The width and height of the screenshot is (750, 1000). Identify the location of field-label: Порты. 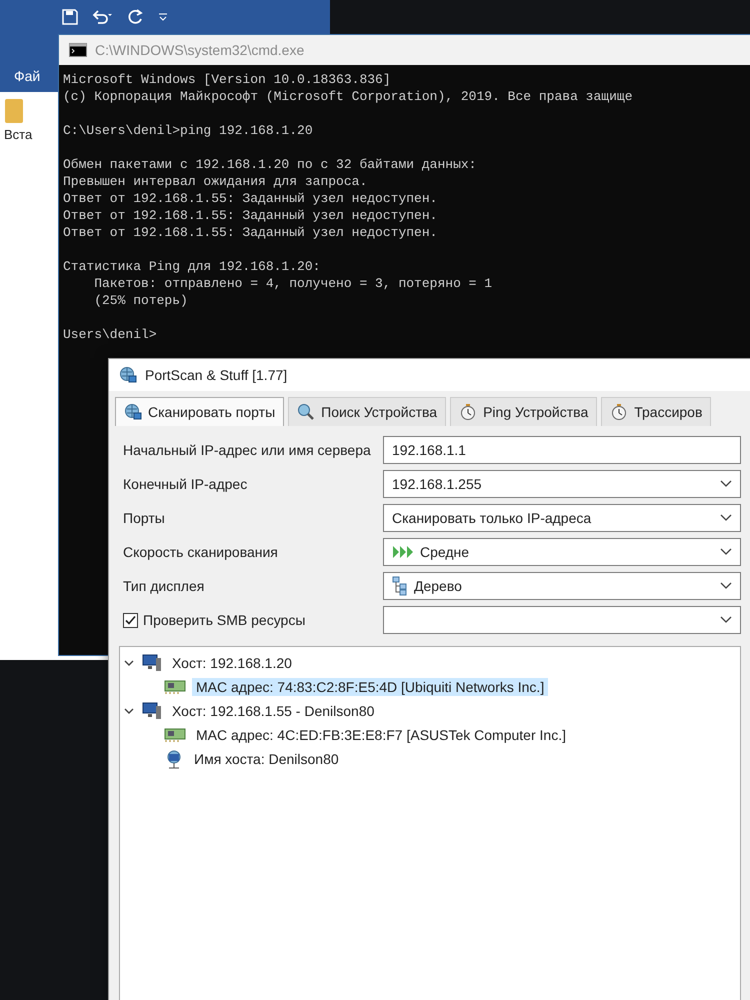
(144, 518).